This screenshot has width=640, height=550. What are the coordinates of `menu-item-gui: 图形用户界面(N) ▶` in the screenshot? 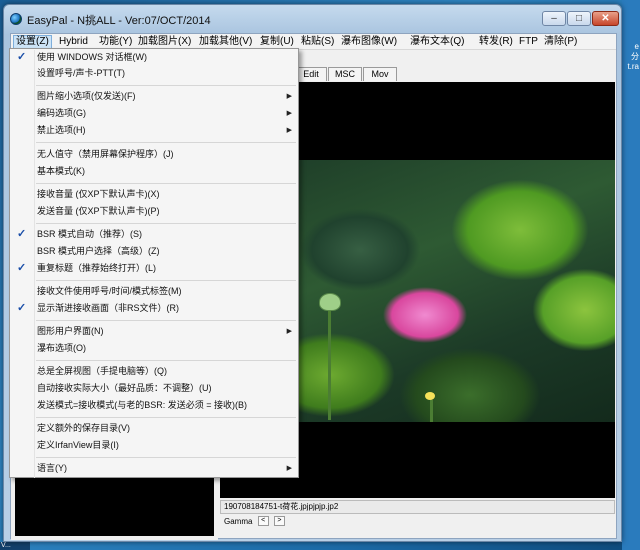 It's located at (154, 331).